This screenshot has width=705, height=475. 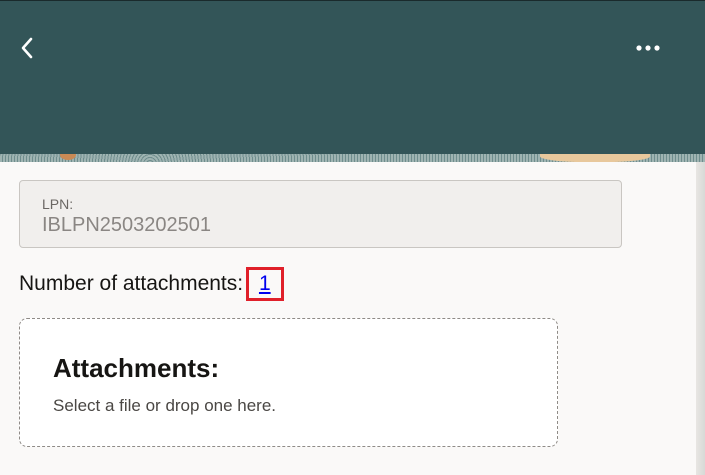 I want to click on lpn-label: LPN:, so click(x=58, y=204).